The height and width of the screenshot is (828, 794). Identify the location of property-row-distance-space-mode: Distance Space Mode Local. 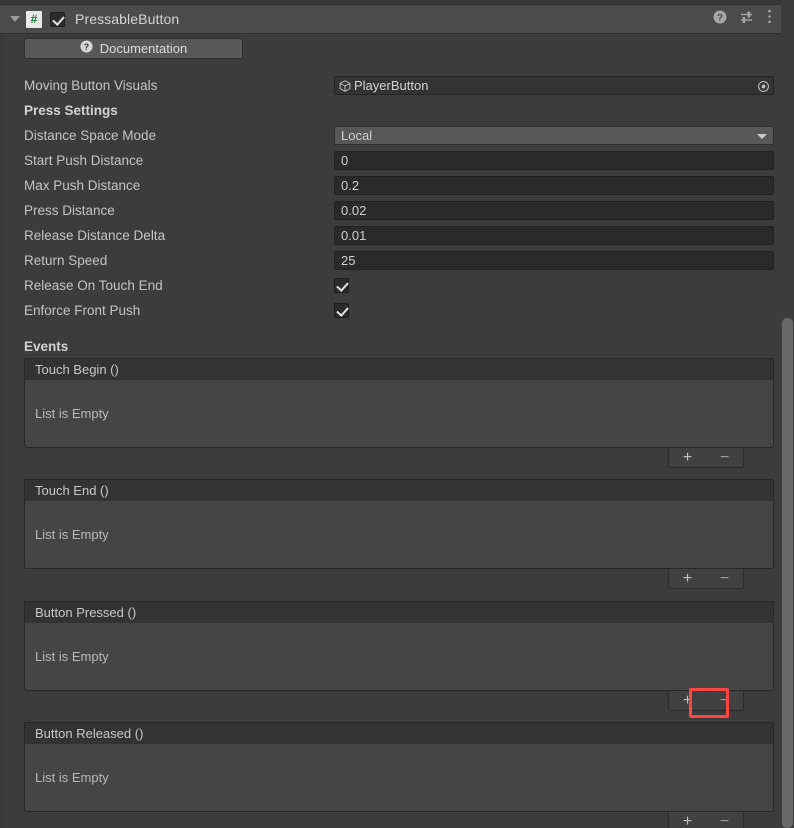
(391, 135).